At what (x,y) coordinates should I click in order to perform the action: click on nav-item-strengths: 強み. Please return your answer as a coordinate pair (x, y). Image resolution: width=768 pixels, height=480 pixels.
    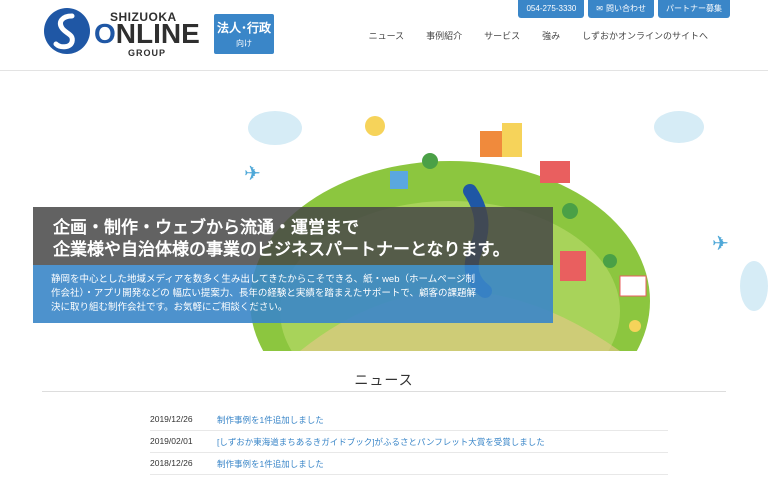
    Looking at the image, I should click on (551, 35).